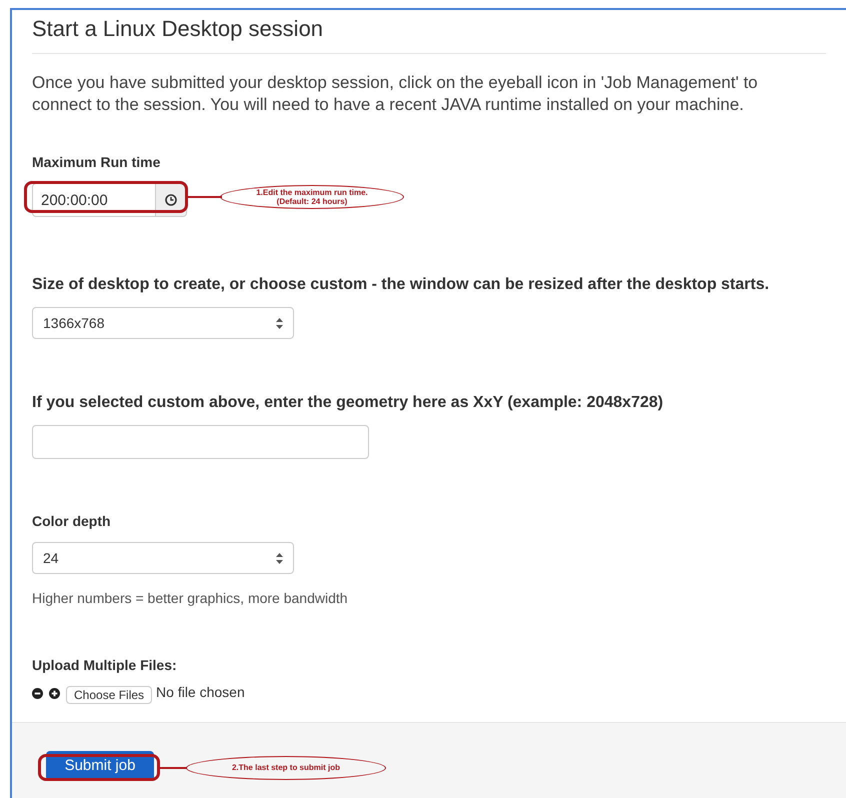  I want to click on file-status: No file chosen, so click(200, 692).